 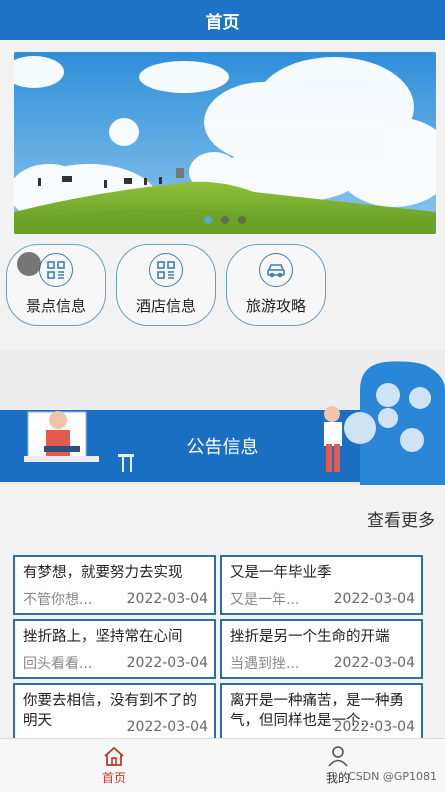 I want to click on notice-card: 有梦想，就要努力去实现 不管你想... 2022-03-04, so click(x=114, y=585).